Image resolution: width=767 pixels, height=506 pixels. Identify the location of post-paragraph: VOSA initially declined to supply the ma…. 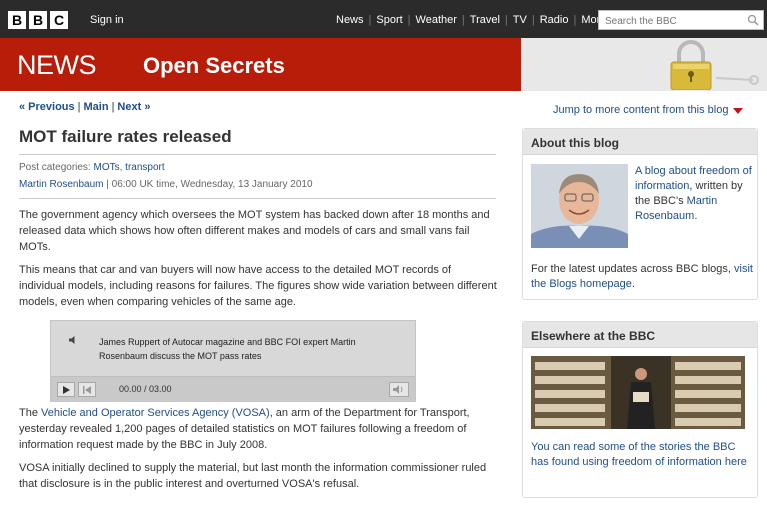
(253, 476).